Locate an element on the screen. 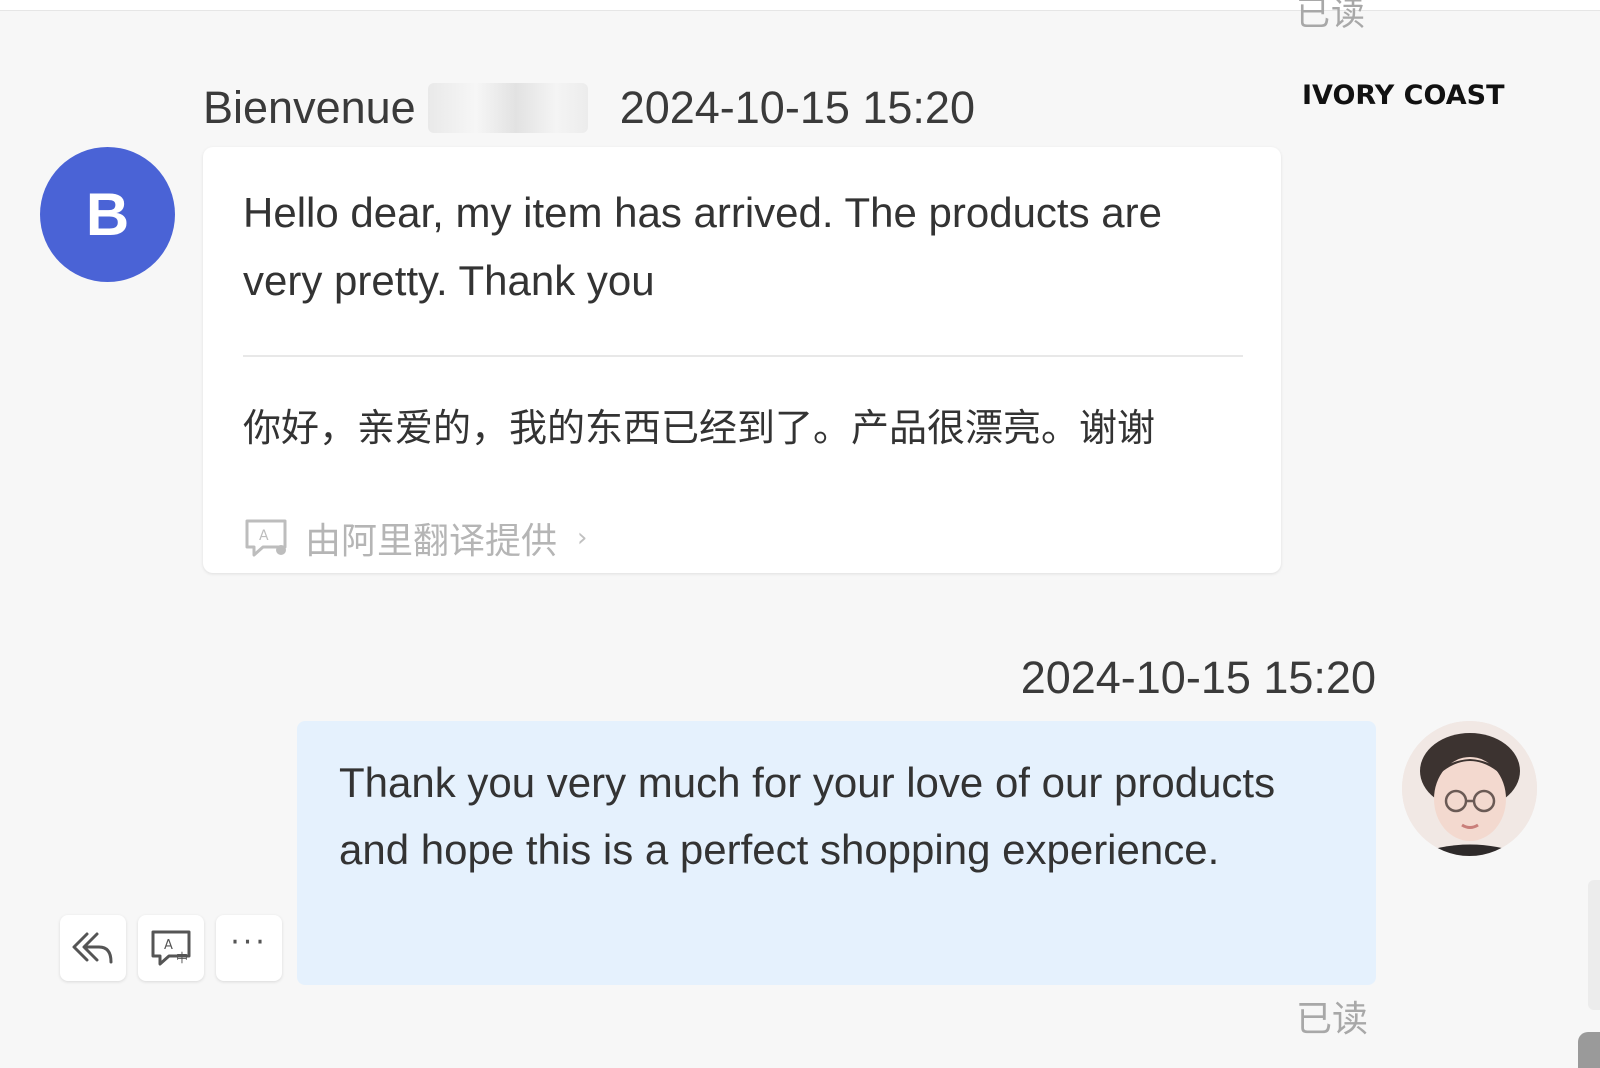 This screenshot has width=1600, height=1068. reply-button is located at coordinates (93, 948).